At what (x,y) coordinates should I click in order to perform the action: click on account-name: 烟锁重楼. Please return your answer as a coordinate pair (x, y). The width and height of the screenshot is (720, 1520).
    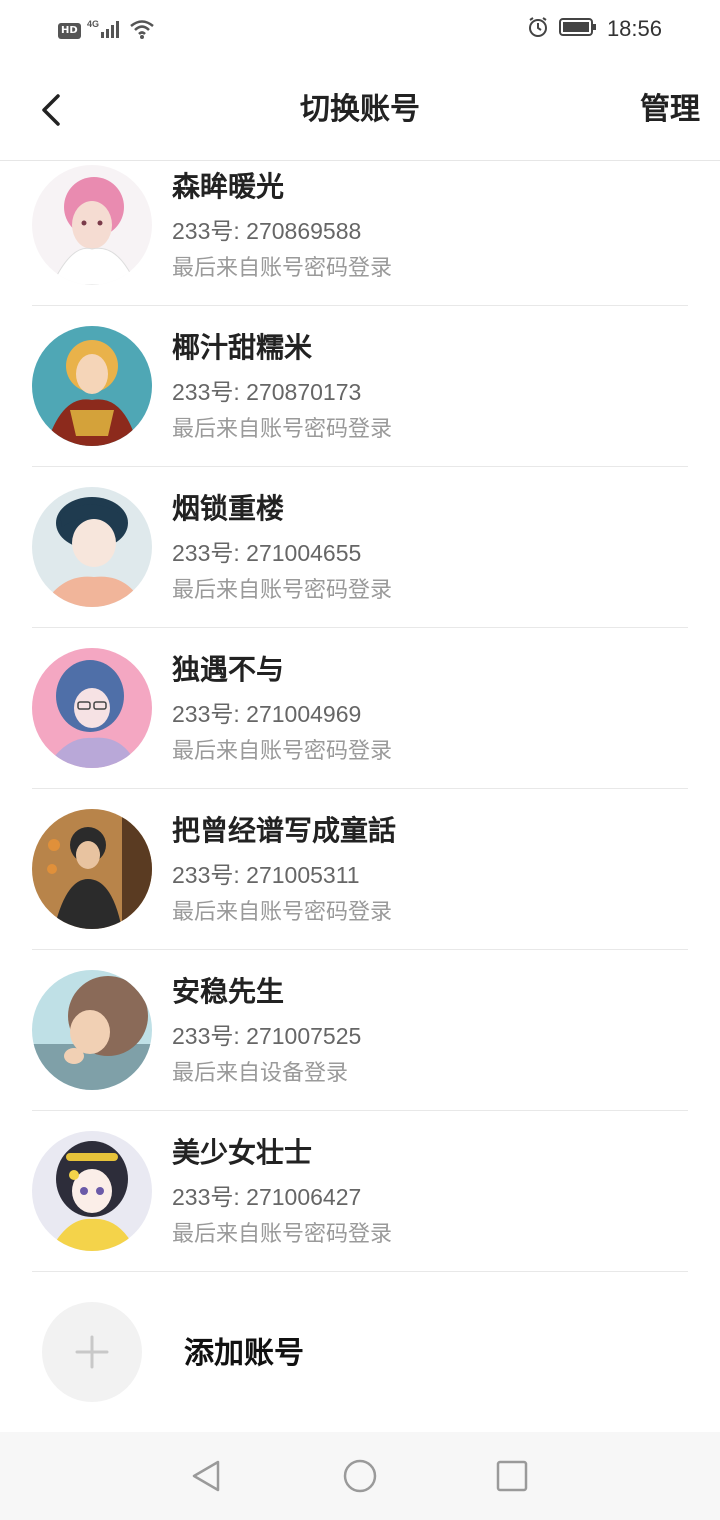
    Looking at the image, I should click on (228, 508).